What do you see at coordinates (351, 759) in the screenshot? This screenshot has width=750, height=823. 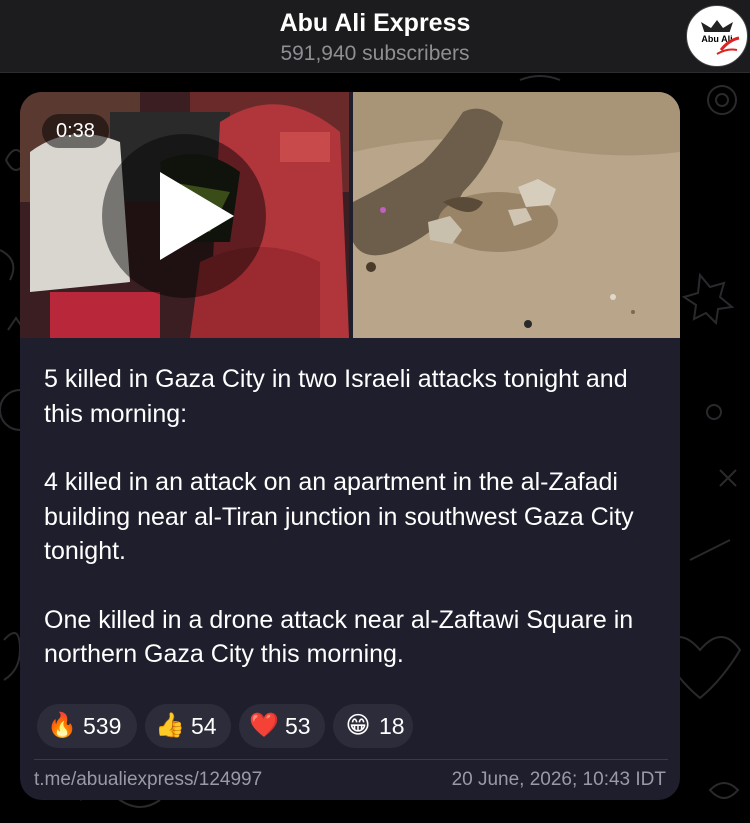 I see `footer-divider` at bounding box center [351, 759].